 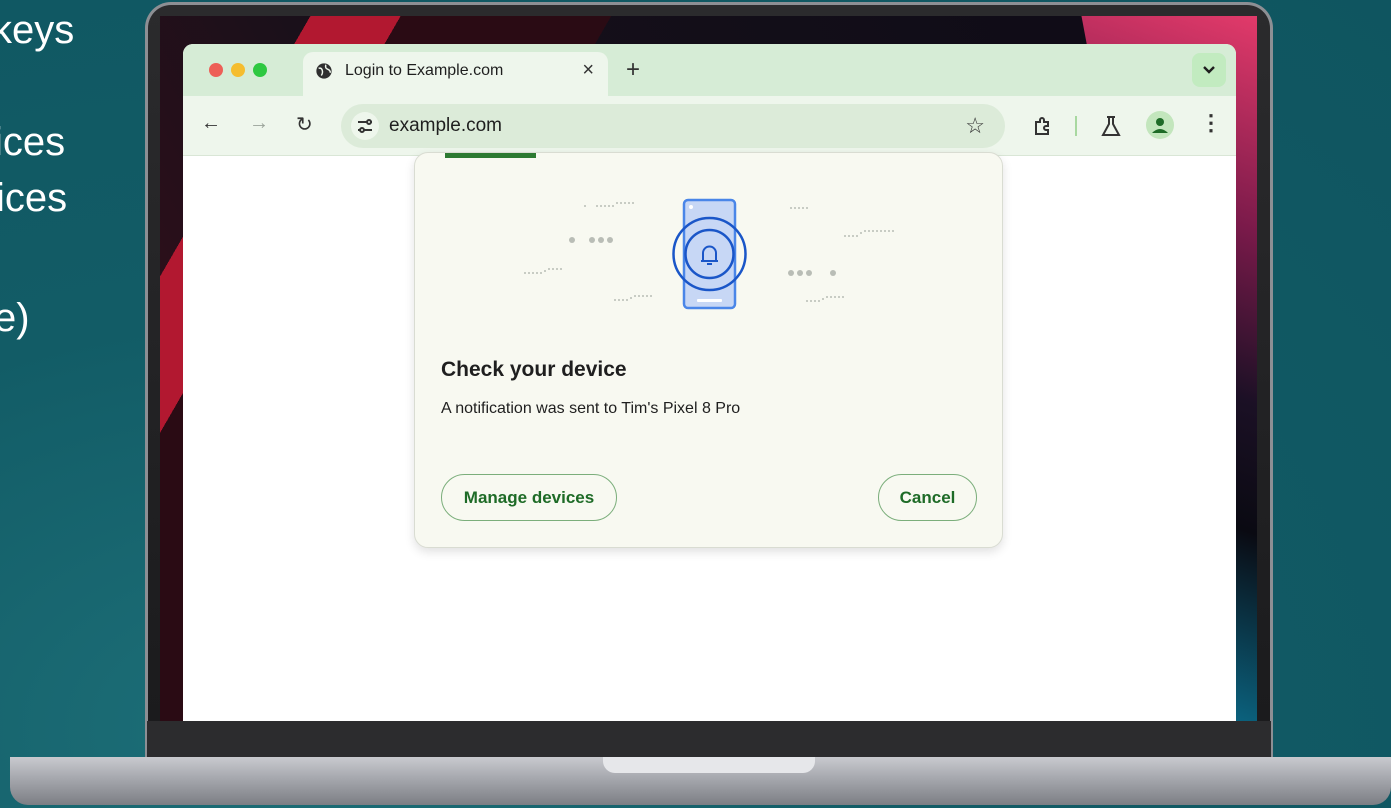 I want to click on star-icon: ☆, so click(x=975, y=126).